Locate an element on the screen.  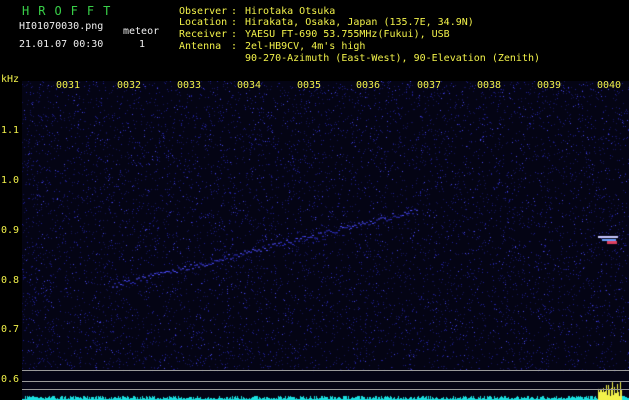
info-key-location: Location is located at coordinates (203, 22).